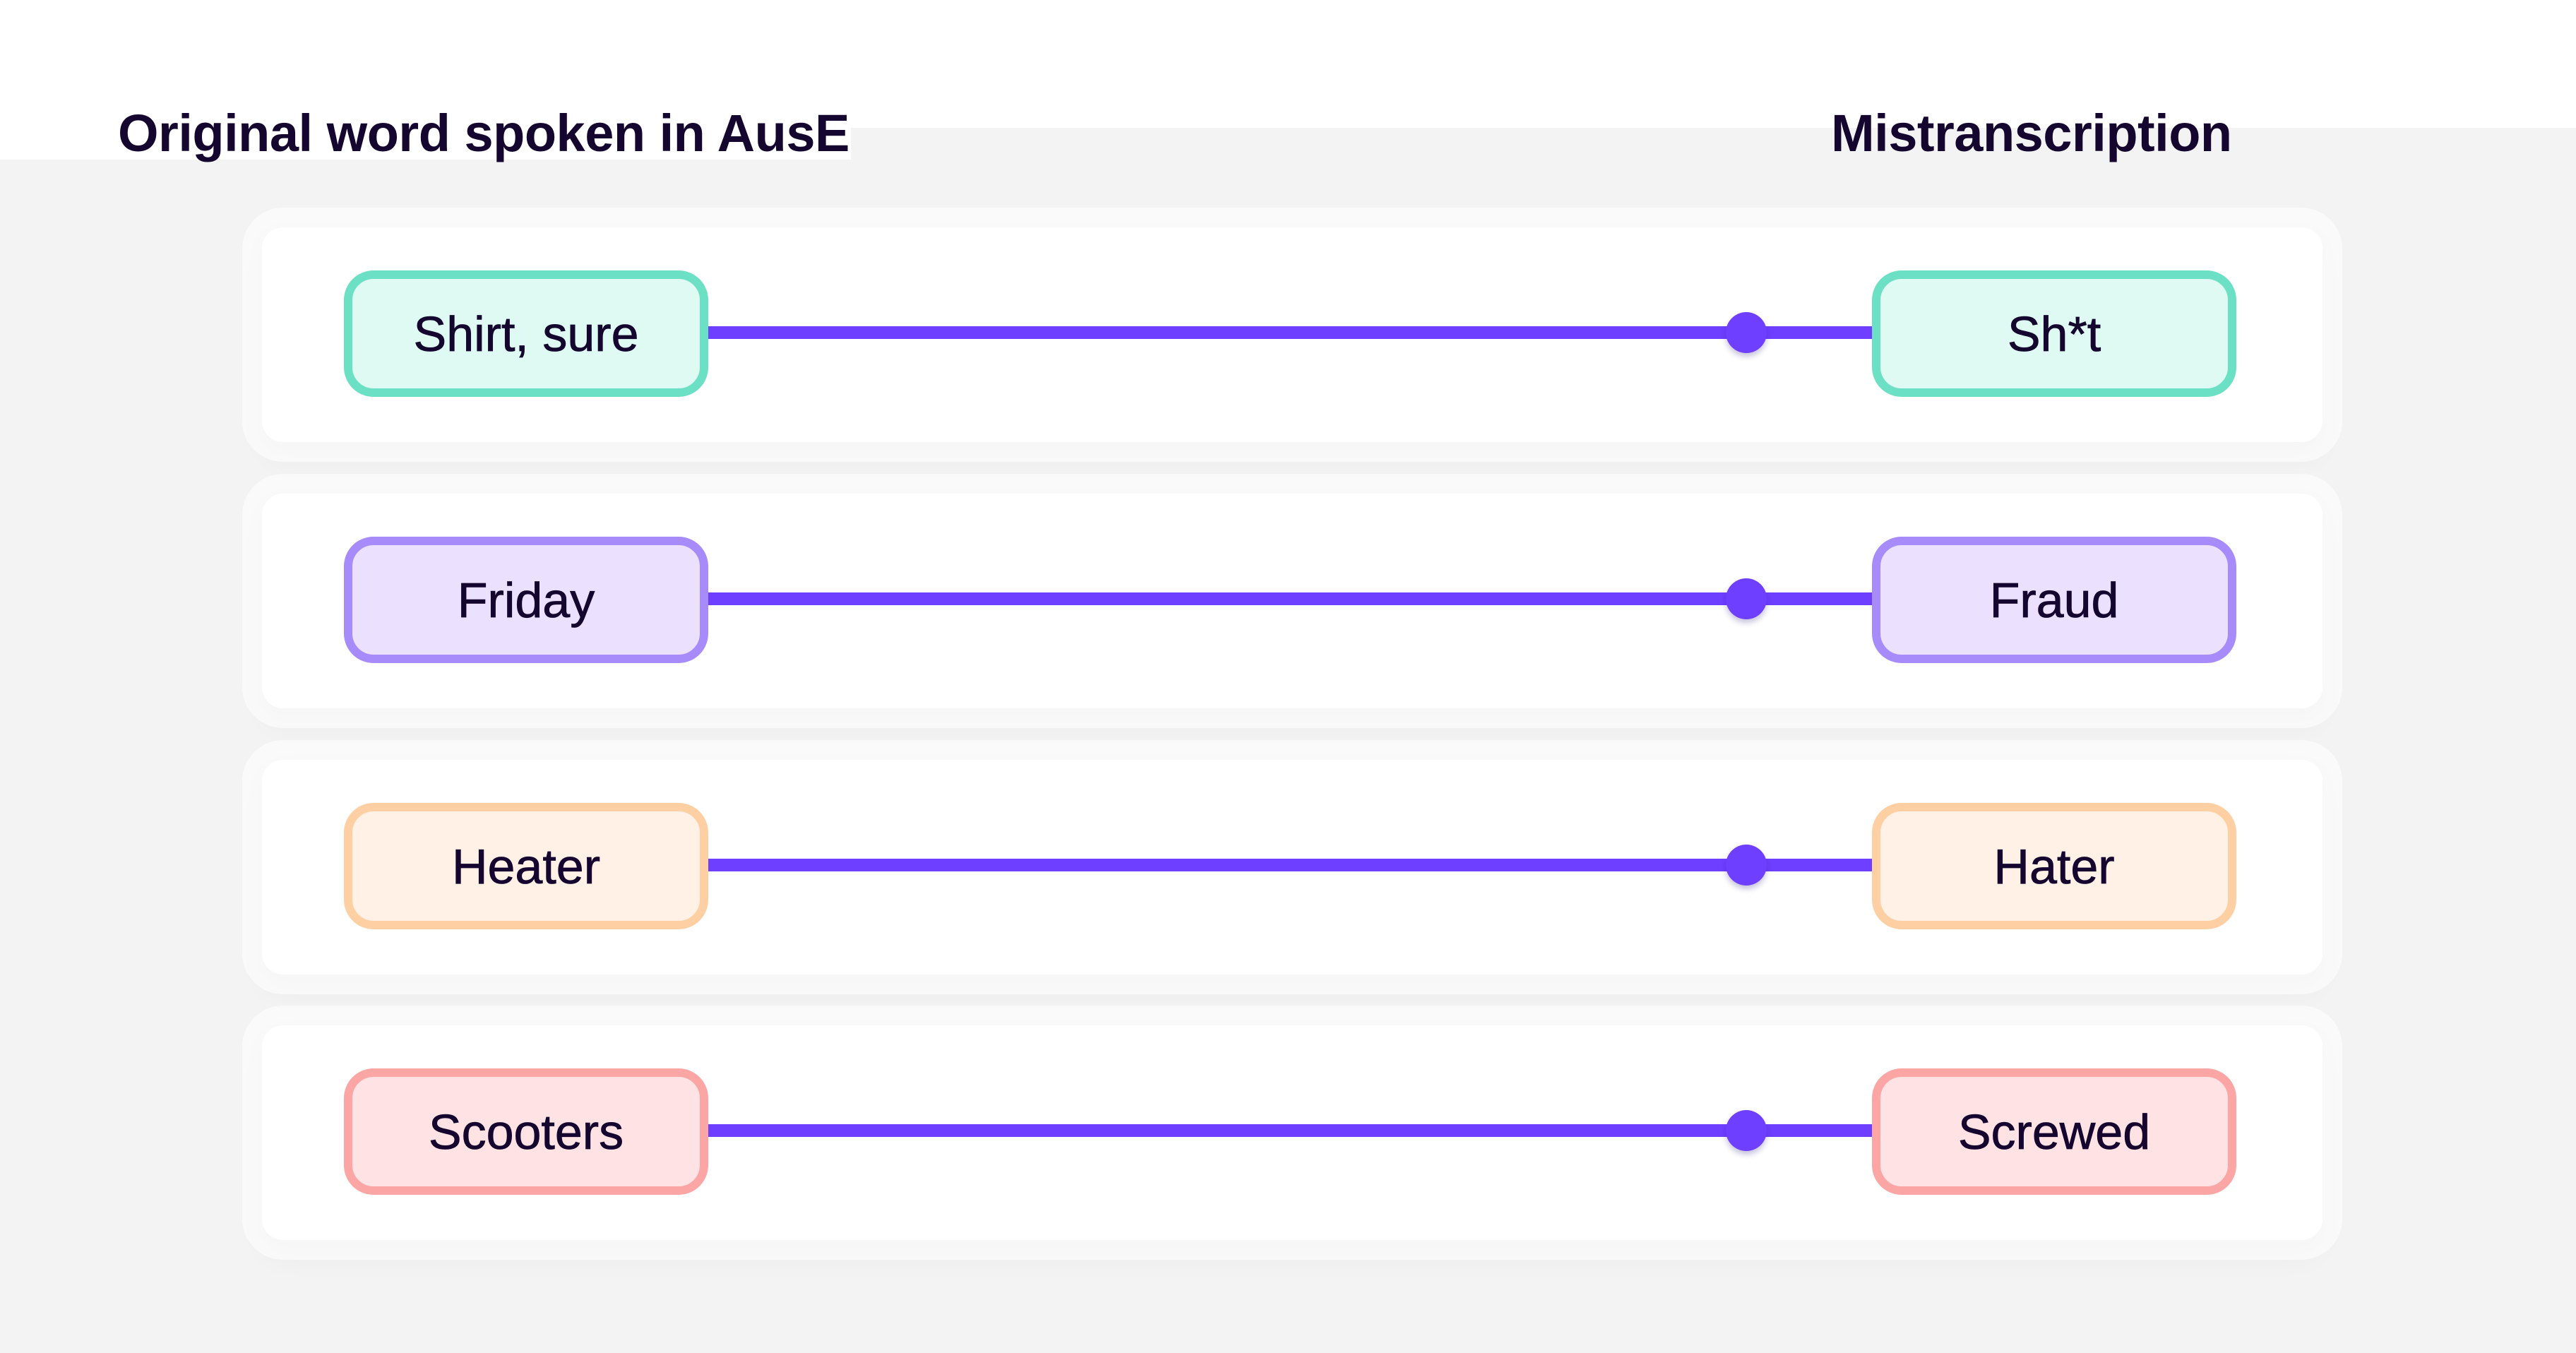 The width and height of the screenshot is (2576, 1353). What do you see at coordinates (526, 333) in the screenshot?
I see `original-word-box: Shirt, sure` at bounding box center [526, 333].